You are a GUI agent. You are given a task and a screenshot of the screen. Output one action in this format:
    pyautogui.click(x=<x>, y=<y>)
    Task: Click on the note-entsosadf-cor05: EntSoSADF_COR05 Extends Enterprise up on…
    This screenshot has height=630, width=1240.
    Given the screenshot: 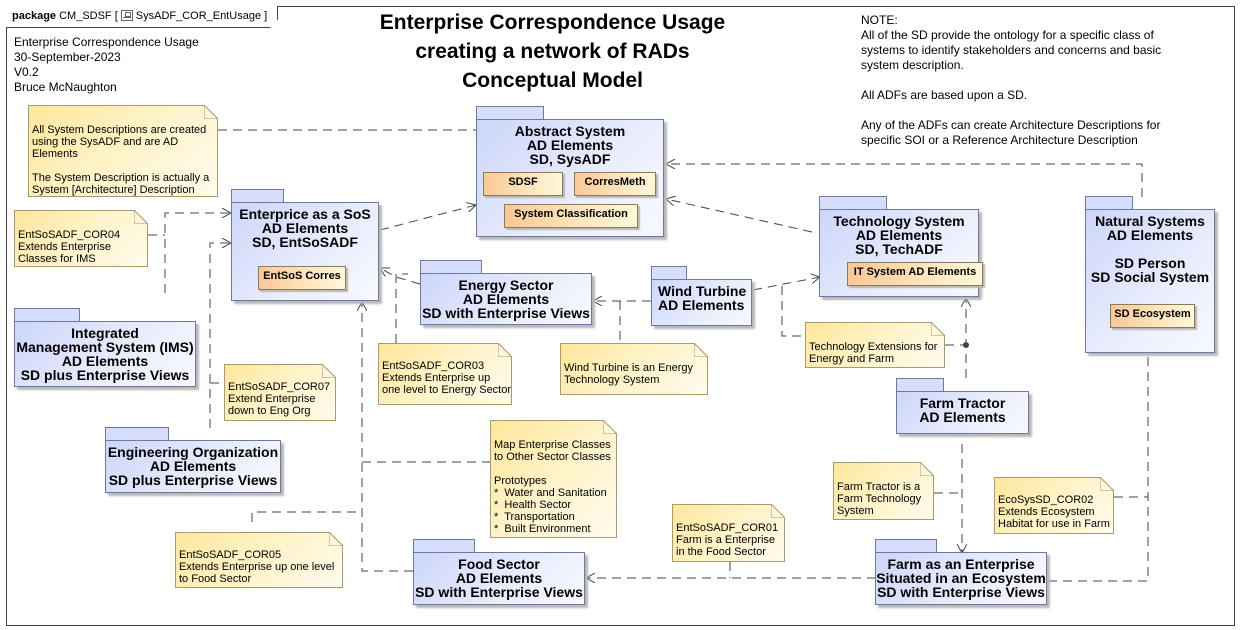 What is the action you would take?
    pyautogui.click(x=259, y=560)
    